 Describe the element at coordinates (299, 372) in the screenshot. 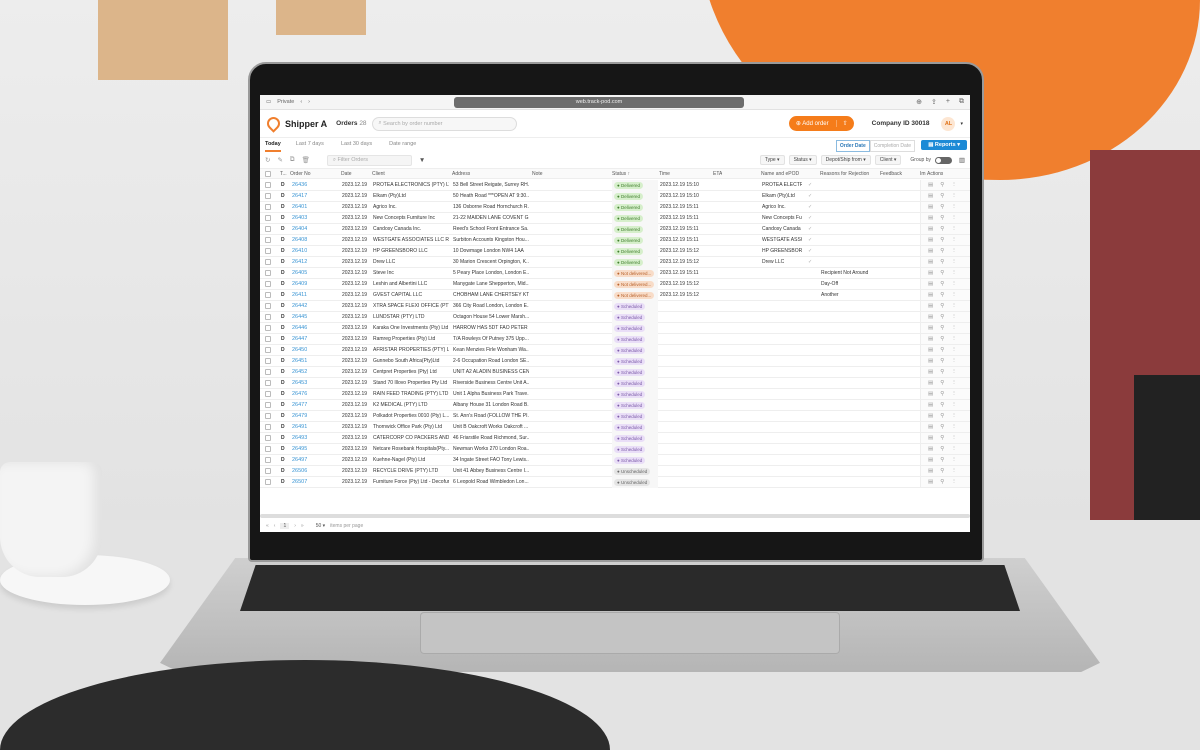

I see `order-number-link: 26452` at that location.